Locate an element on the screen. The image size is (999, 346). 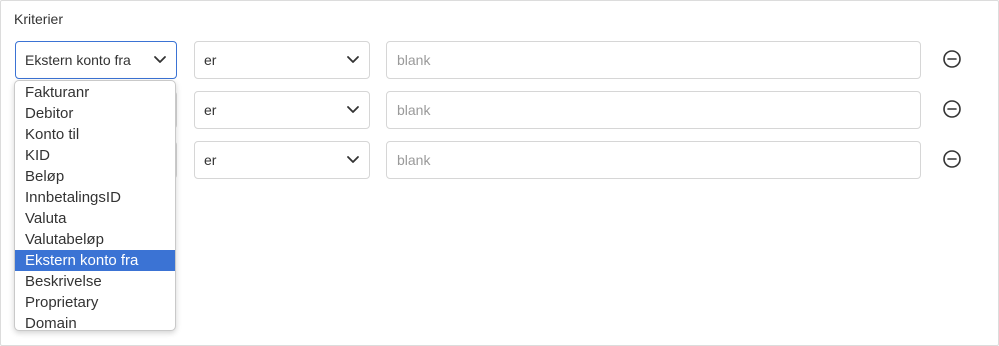
value-input-row-3: blank is located at coordinates (653, 160).